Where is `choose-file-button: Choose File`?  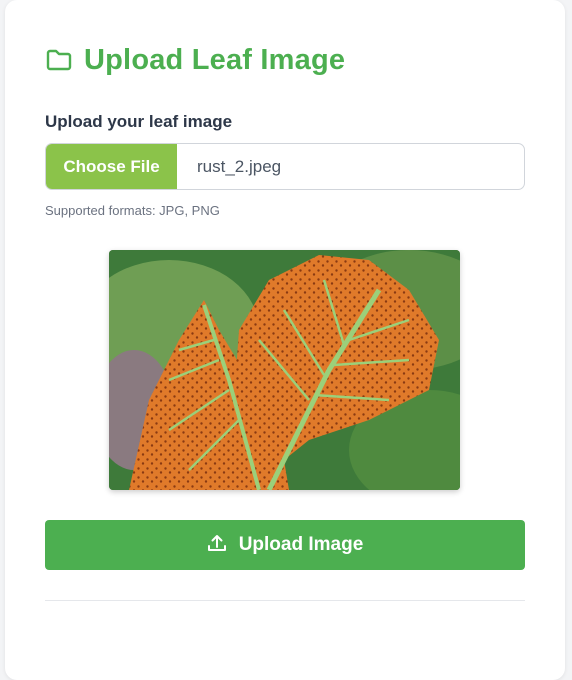 choose-file-button: Choose File is located at coordinates (111, 166).